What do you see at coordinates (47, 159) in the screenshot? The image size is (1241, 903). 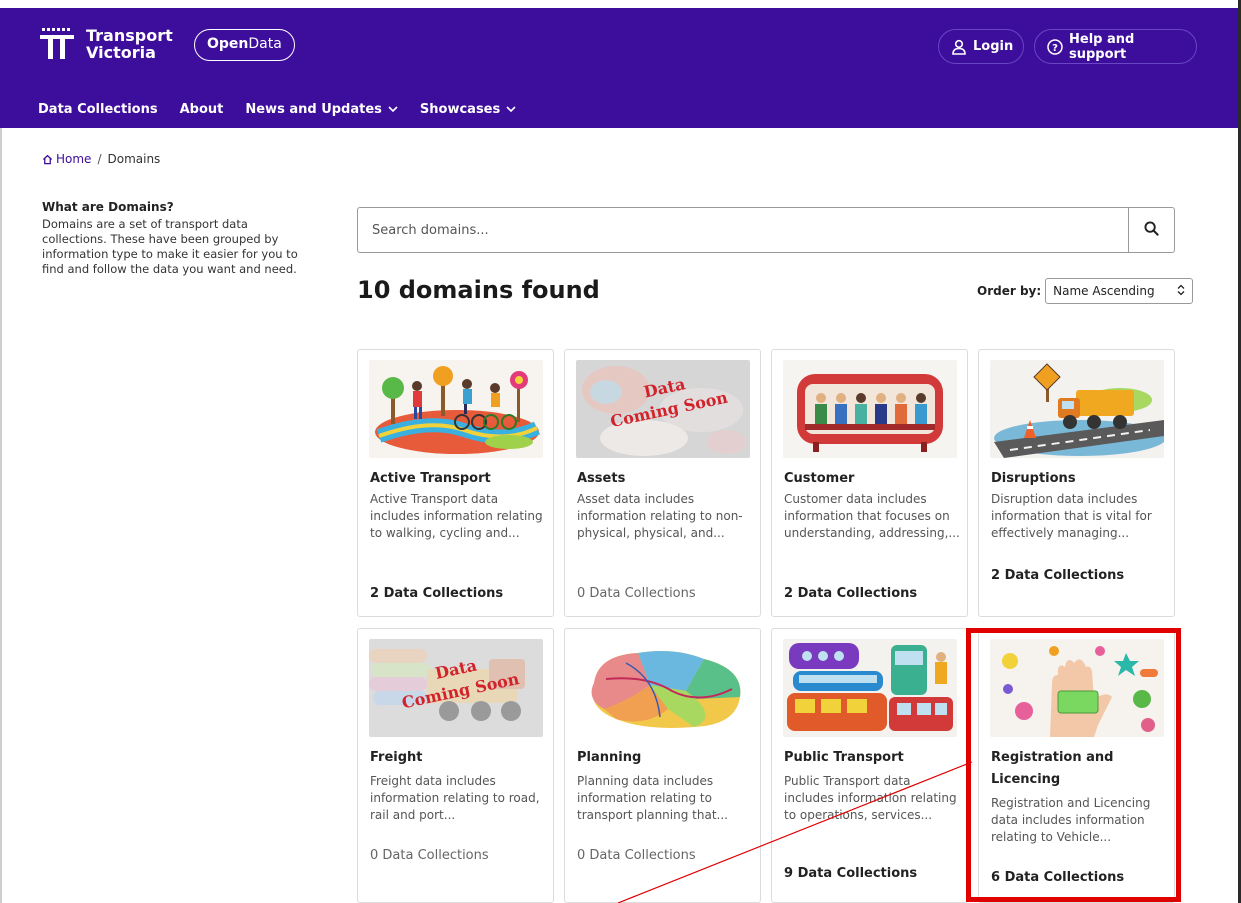 I see `home-icon` at bounding box center [47, 159].